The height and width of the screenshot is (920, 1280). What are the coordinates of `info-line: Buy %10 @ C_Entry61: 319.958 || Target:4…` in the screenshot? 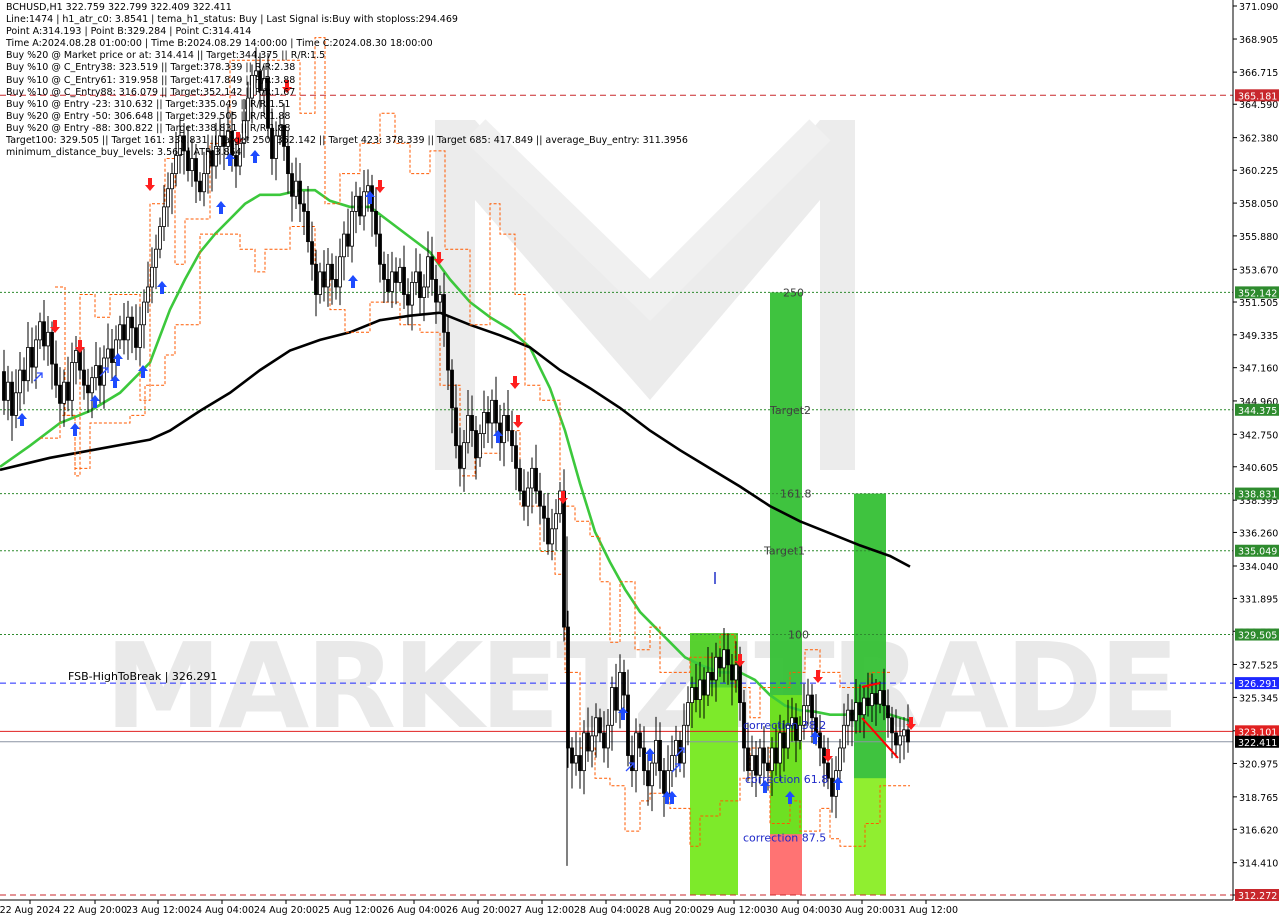 It's located at (151, 80).